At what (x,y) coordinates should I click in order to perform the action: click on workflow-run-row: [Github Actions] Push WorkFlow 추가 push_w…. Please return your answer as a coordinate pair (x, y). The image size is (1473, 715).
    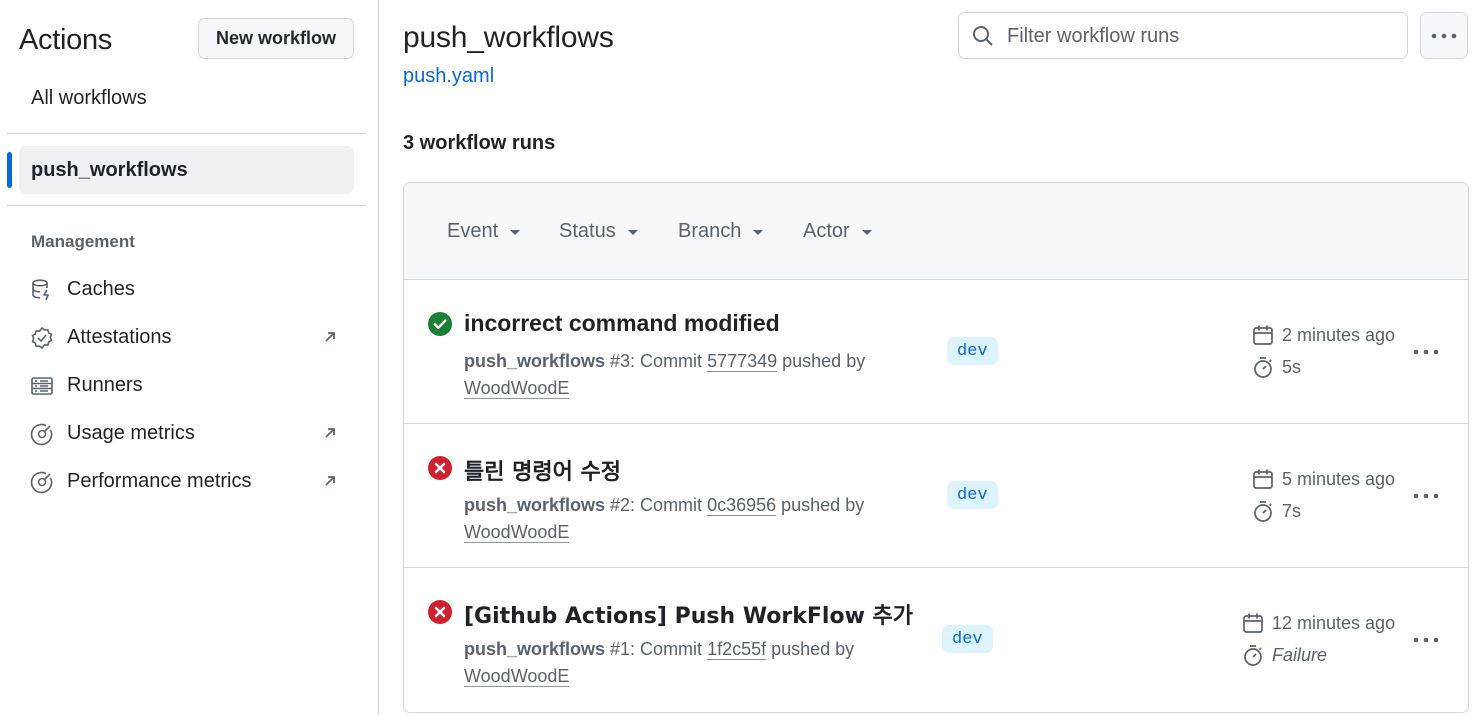
    Looking at the image, I should click on (936, 640).